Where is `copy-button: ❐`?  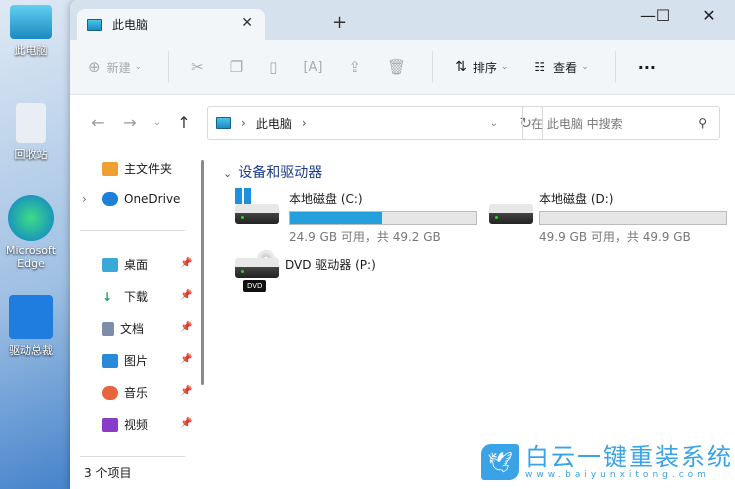
copy-button: ❐ is located at coordinates (236, 67).